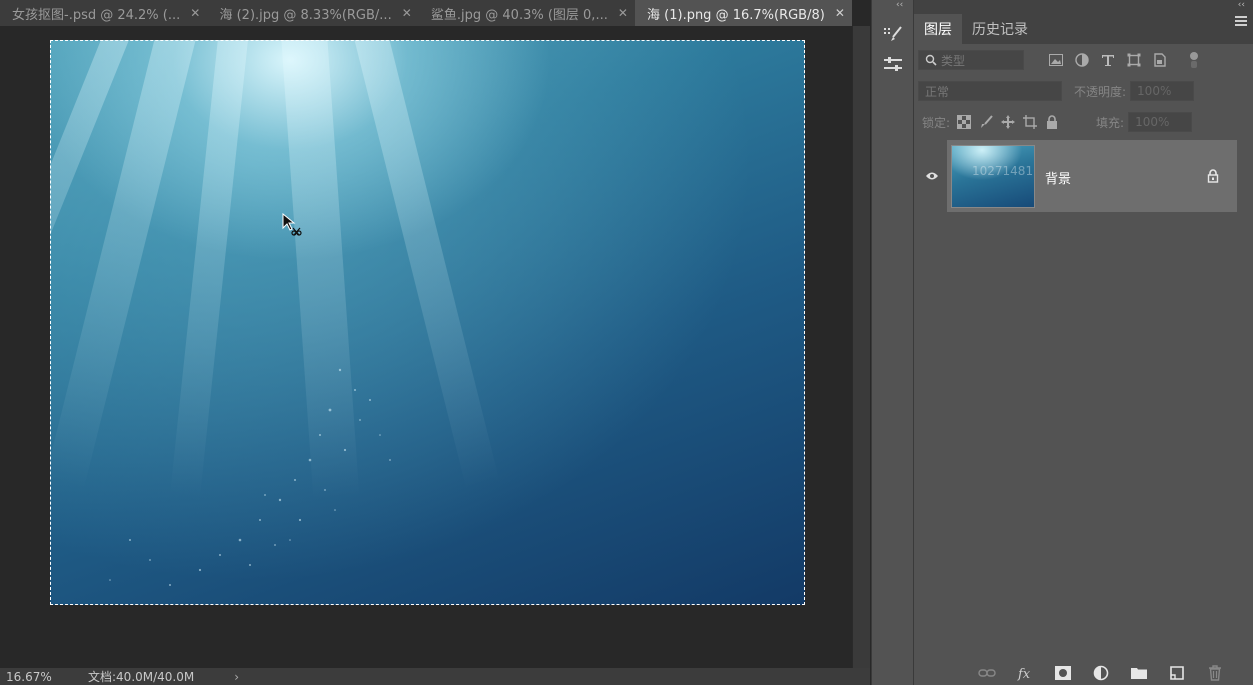  Describe the element at coordinates (964, 122) in the screenshot. I see `lock-transparent-icon` at that location.